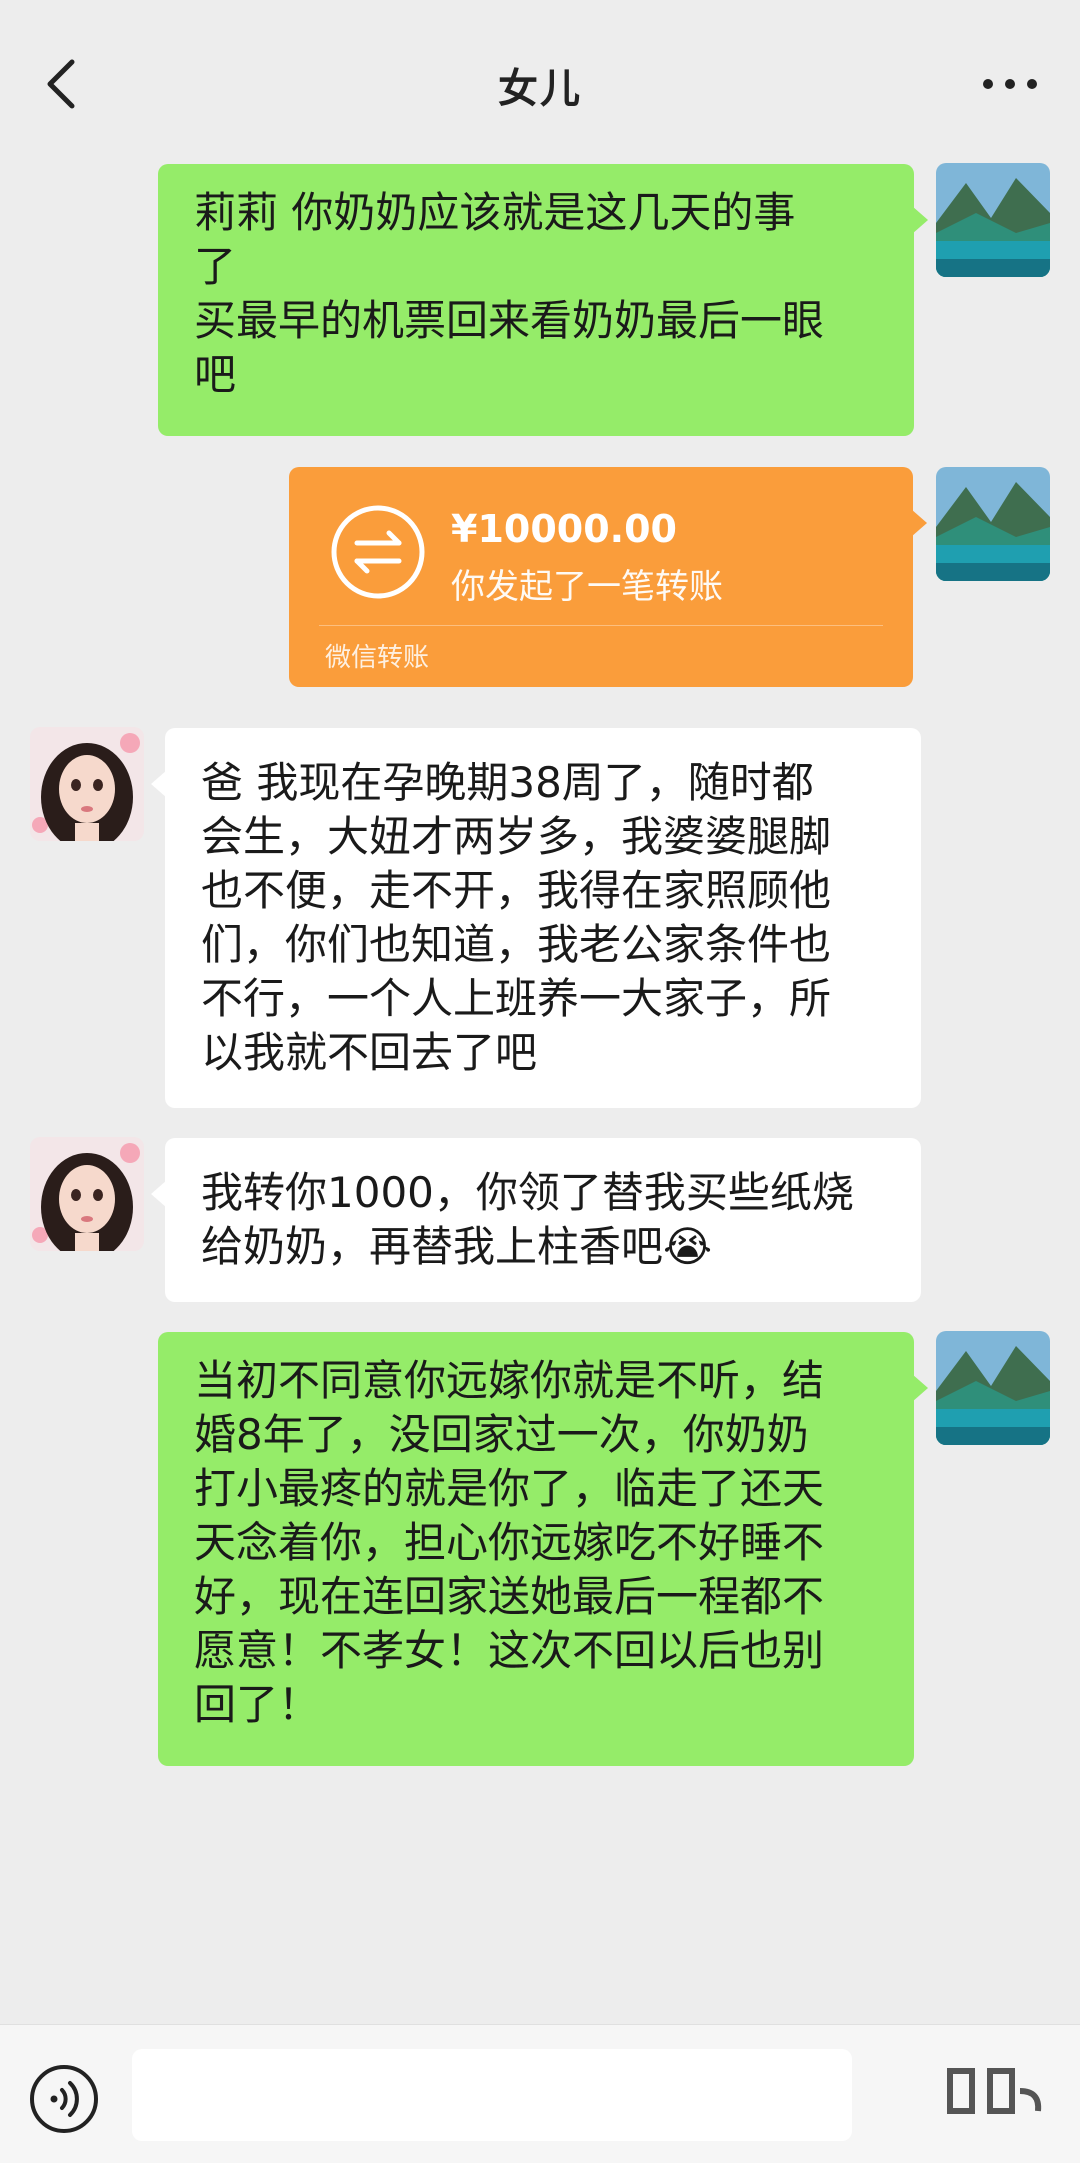 Image resolution: width=1080 pixels, height=2163 pixels. What do you see at coordinates (516, 836) in the screenshot?
I see `message-line: 会生，大妞才两岁多，我婆婆腿脚` at bounding box center [516, 836].